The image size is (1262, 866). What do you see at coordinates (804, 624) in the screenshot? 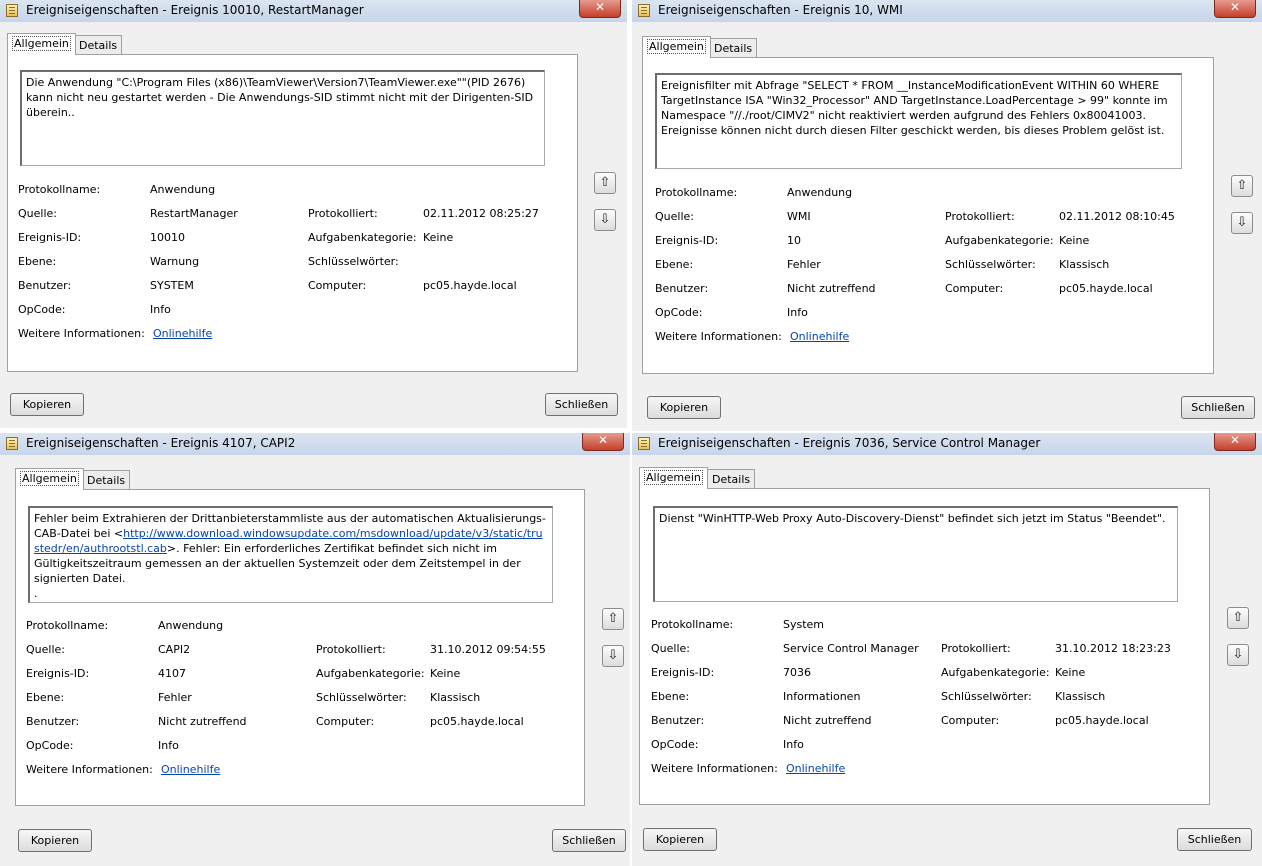
I see `value-log-name: System` at bounding box center [804, 624].